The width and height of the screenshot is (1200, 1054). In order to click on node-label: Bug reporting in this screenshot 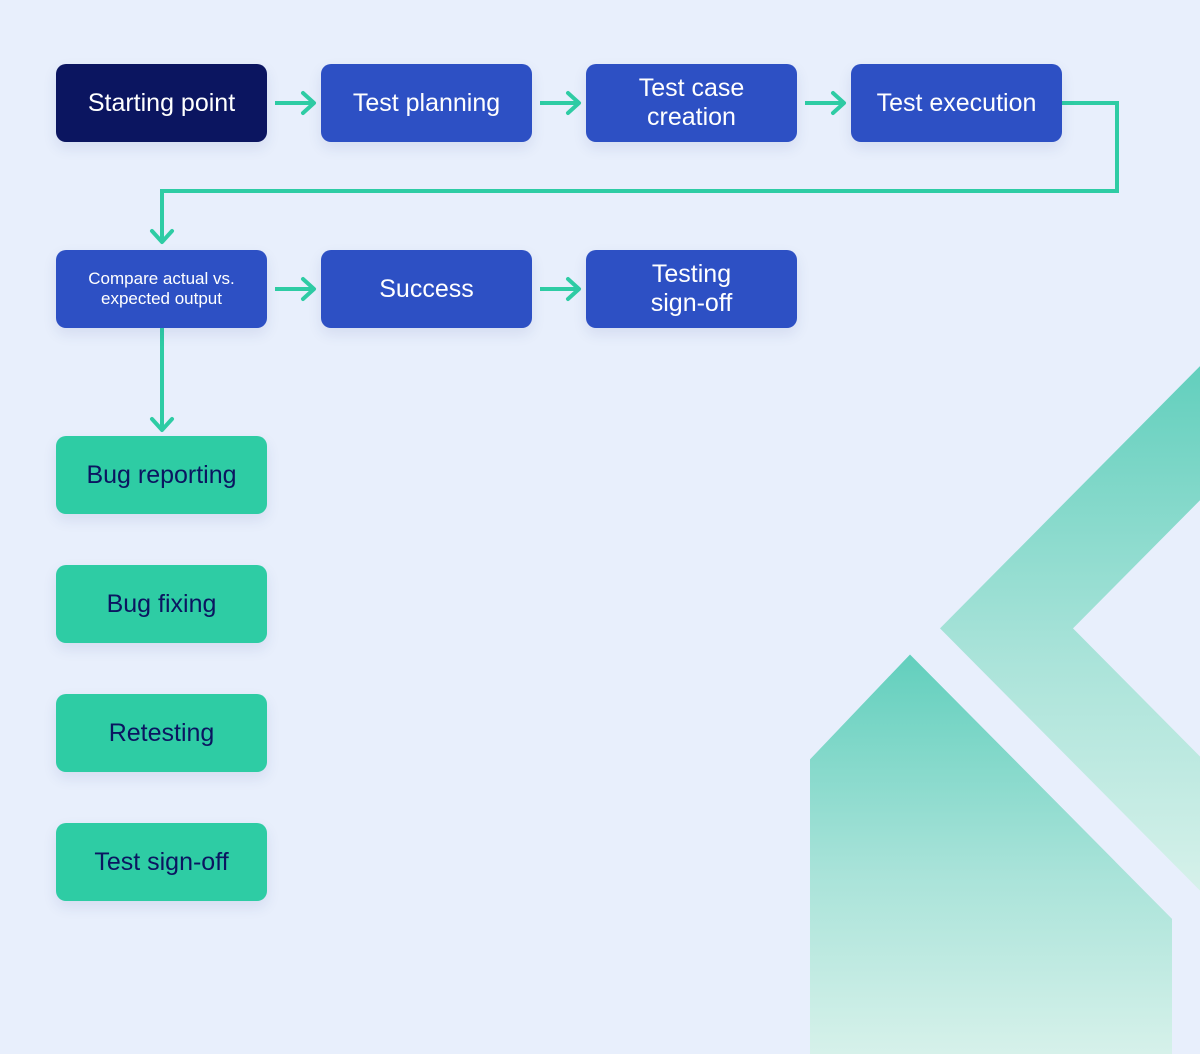, I will do `click(161, 474)`.